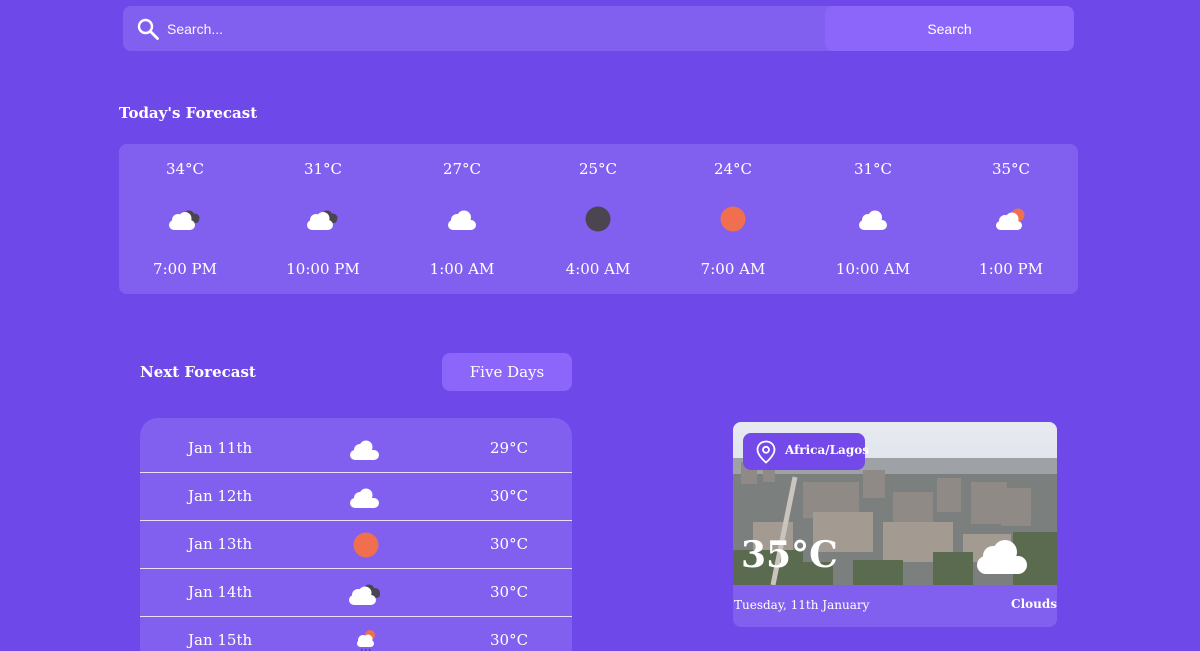 This screenshot has width=1200, height=651. I want to click on sun-cloud-icon, so click(1010, 219).